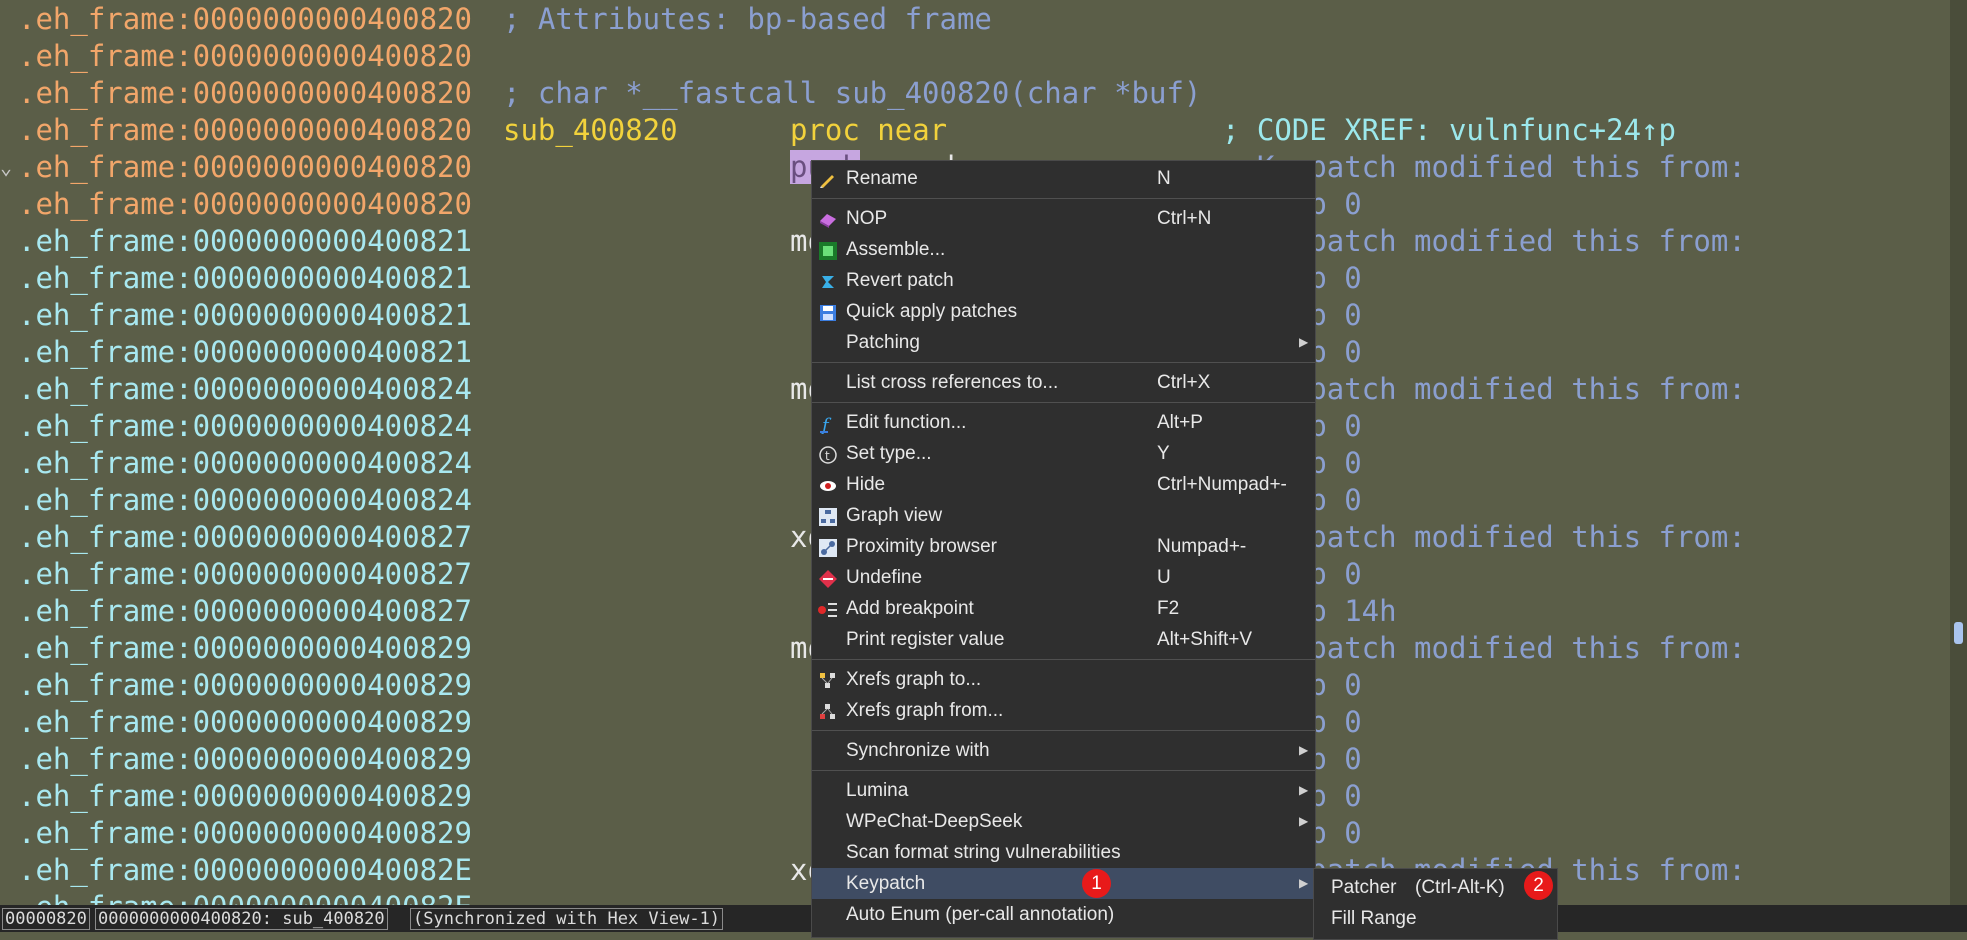 This screenshot has height=940, width=1967. I want to click on menu-item-wpechat-deepseek: WPeChat-DeepSeek ▶, so click(1063, 821).